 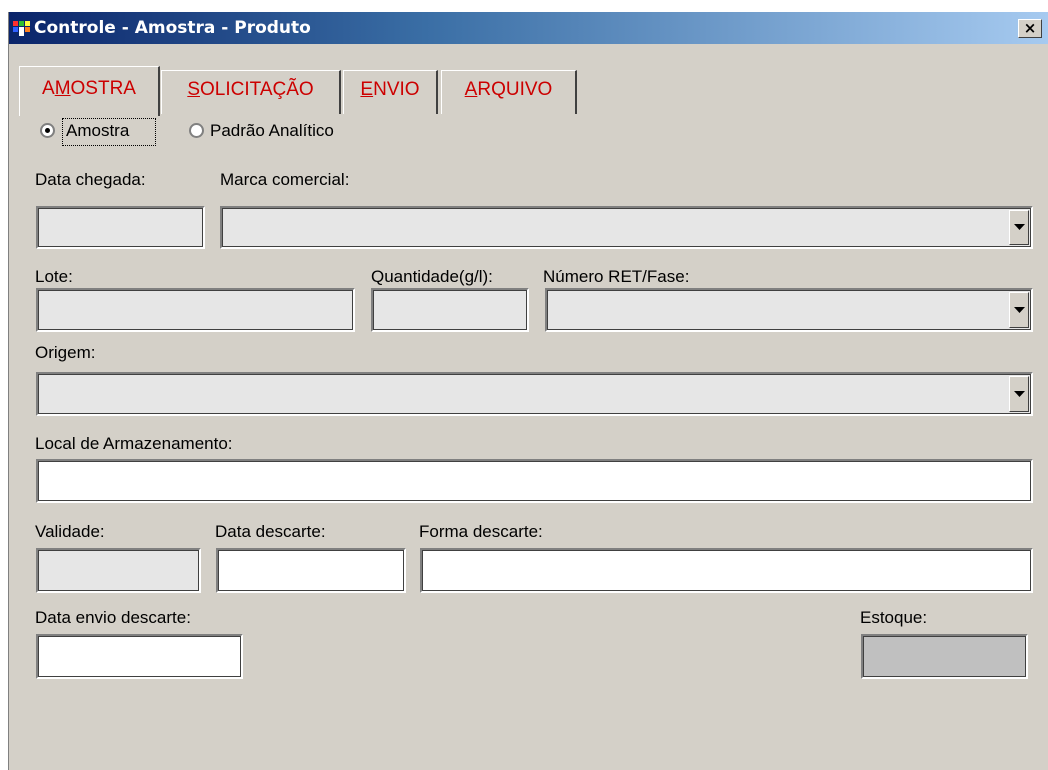 I want to click on label-numero-ret: Número RET/Fase:, so click(x=616, y=276).